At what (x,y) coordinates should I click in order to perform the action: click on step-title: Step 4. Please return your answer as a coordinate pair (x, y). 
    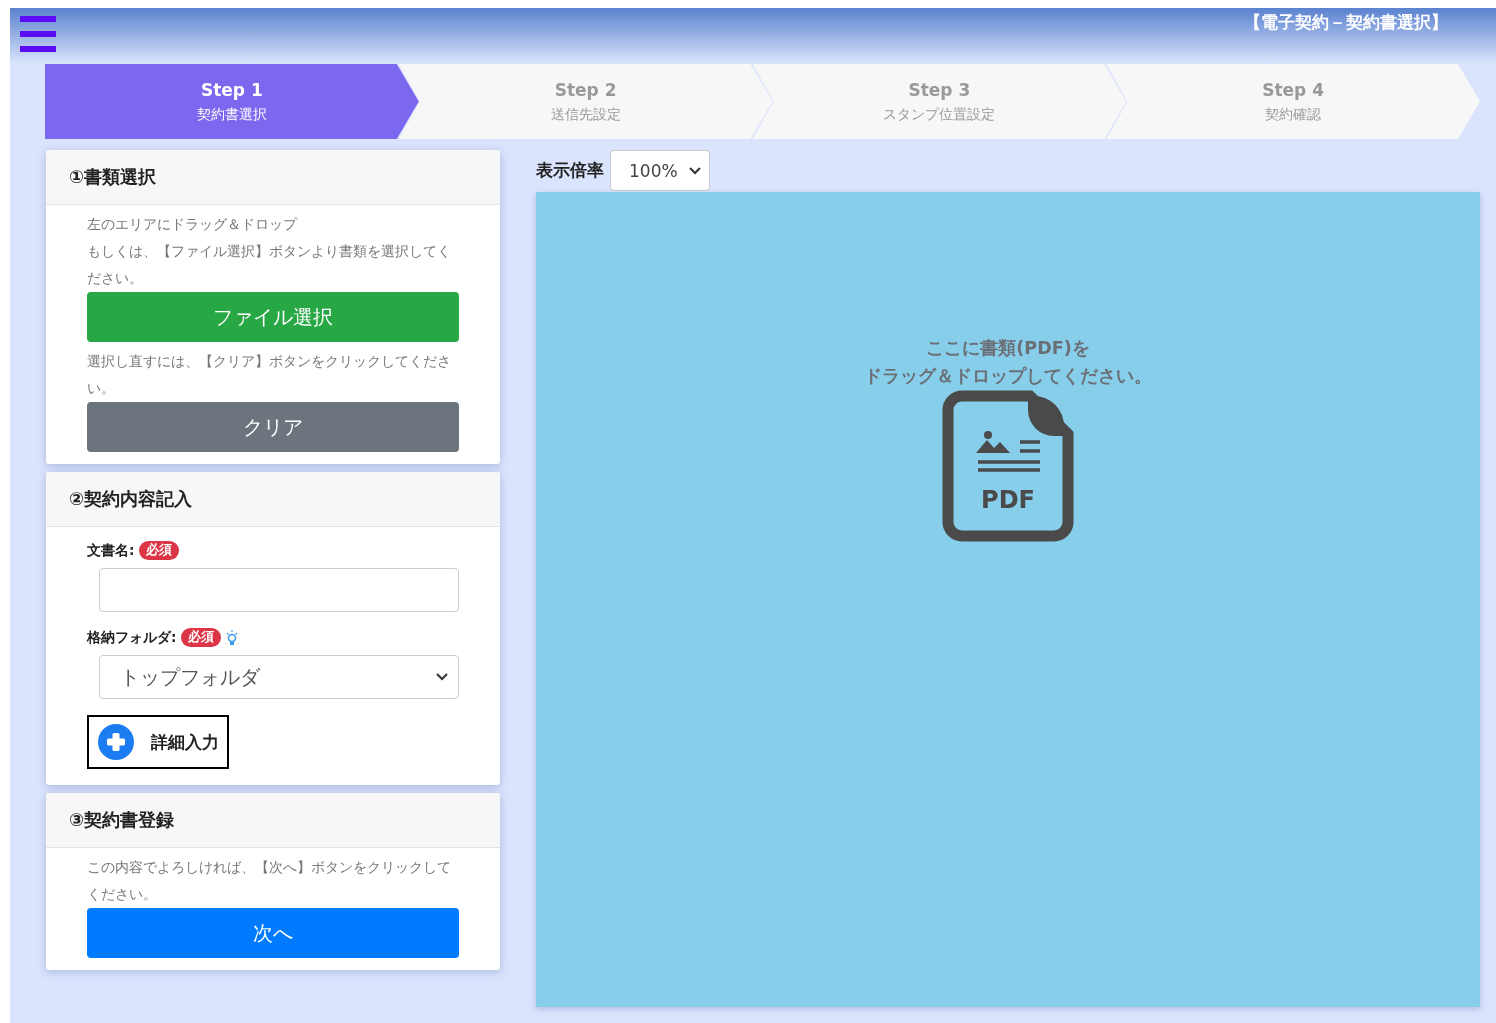
    Looking at the image, I should click on (1293, 89).